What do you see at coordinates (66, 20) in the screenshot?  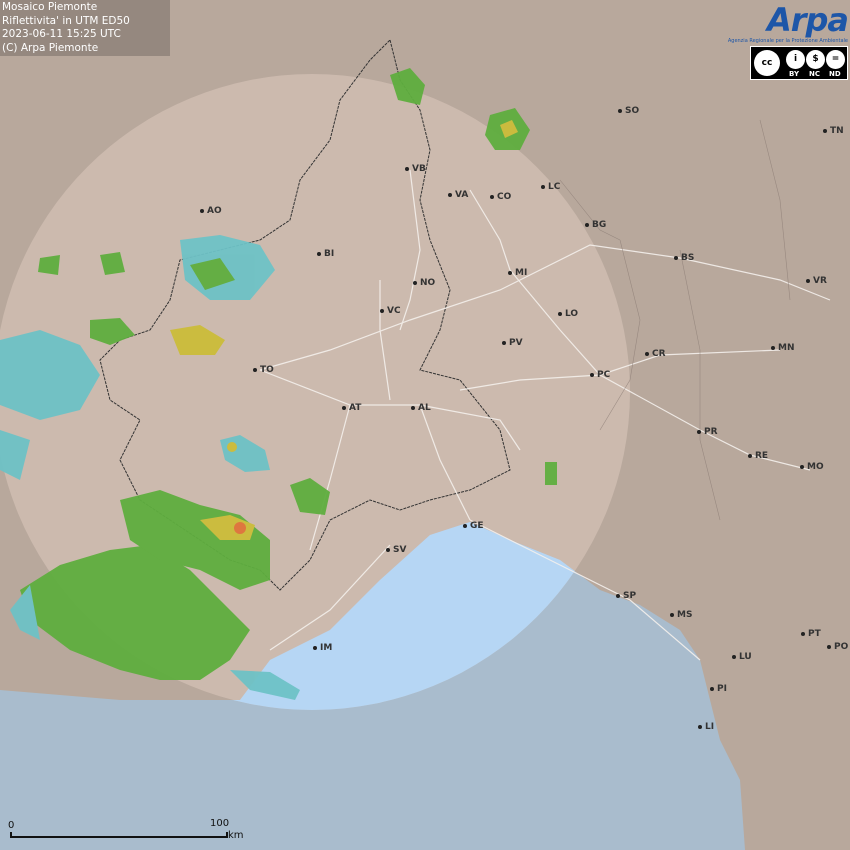 I see `map-product: Riflettivita' in UTM ED50` at bounding box center [66, 20].